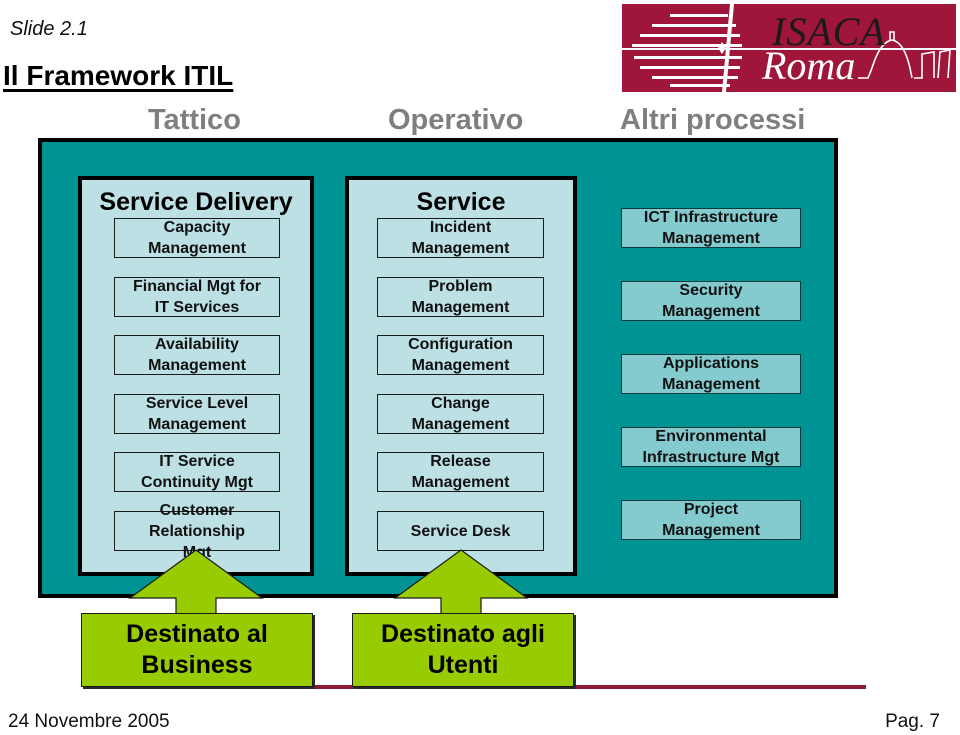  I want to click on process-label: ICT Infrastructure, so click(711, 217).